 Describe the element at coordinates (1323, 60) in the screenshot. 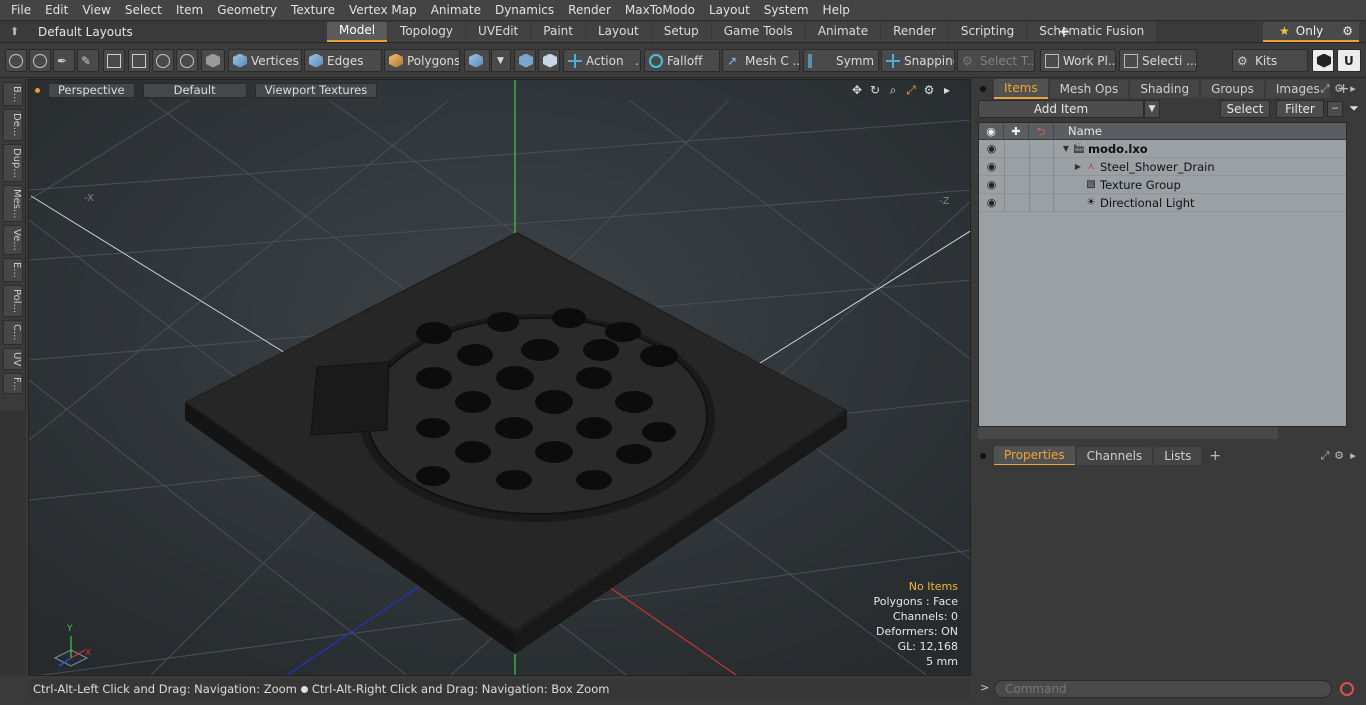

I see `modo-cube-button` at that location.